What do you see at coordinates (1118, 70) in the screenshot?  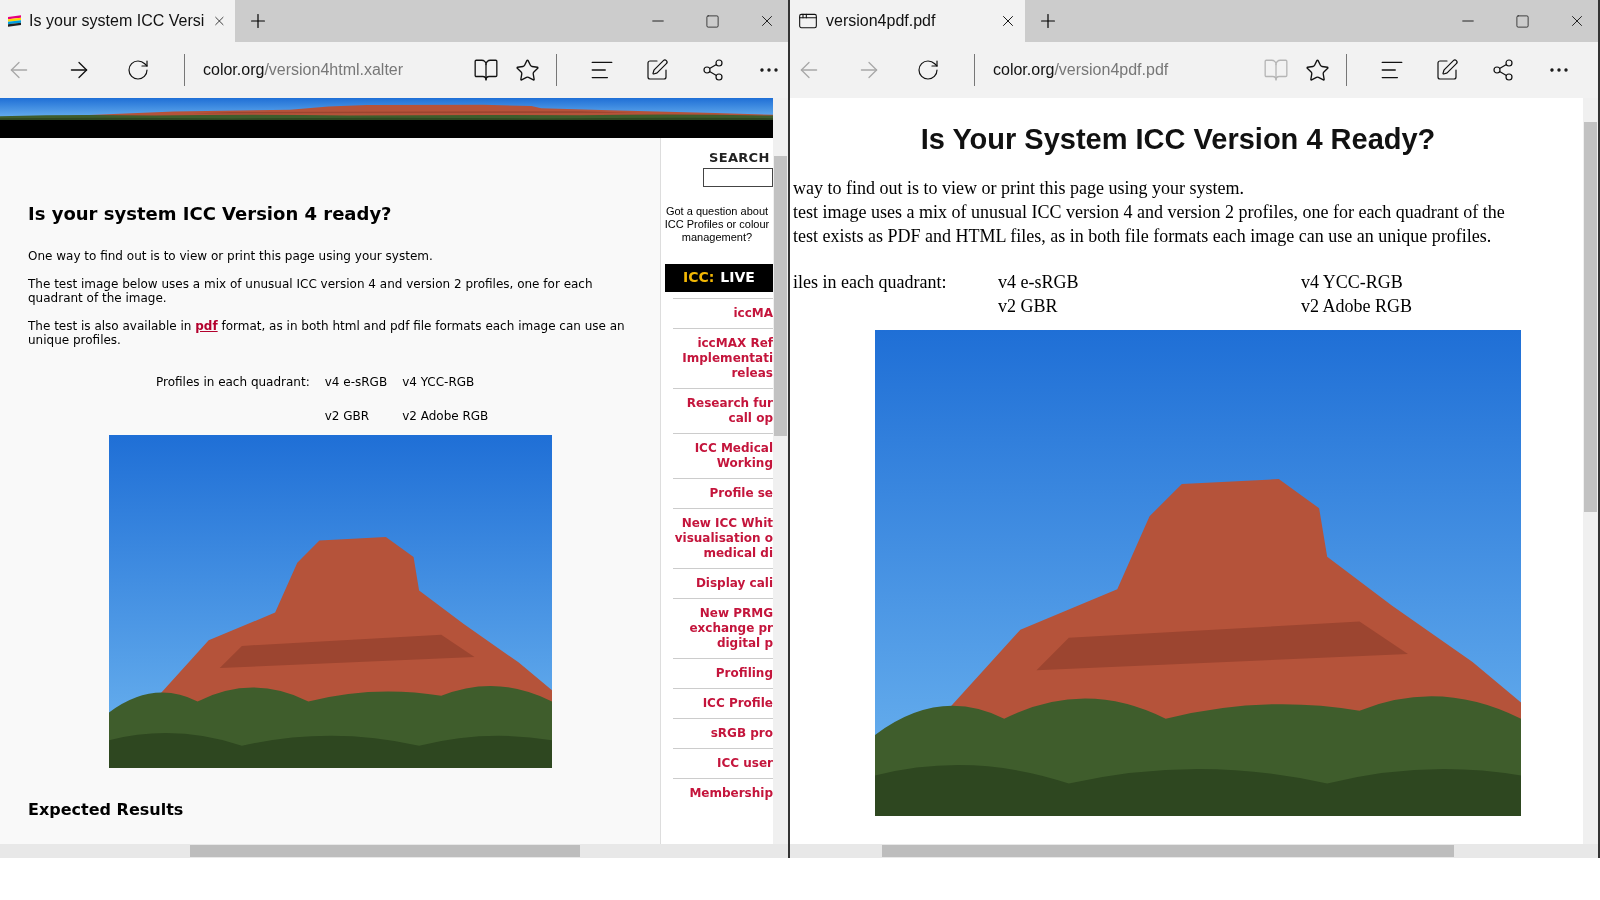 I see `address-field: color.org/version4pdf.pdf` at bounding box center [1118, 70].